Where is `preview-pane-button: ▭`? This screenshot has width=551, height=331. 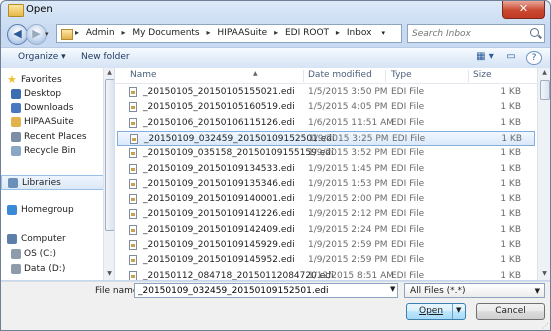
preview-pane-button: ▭ is located at coordinates (511, 58).